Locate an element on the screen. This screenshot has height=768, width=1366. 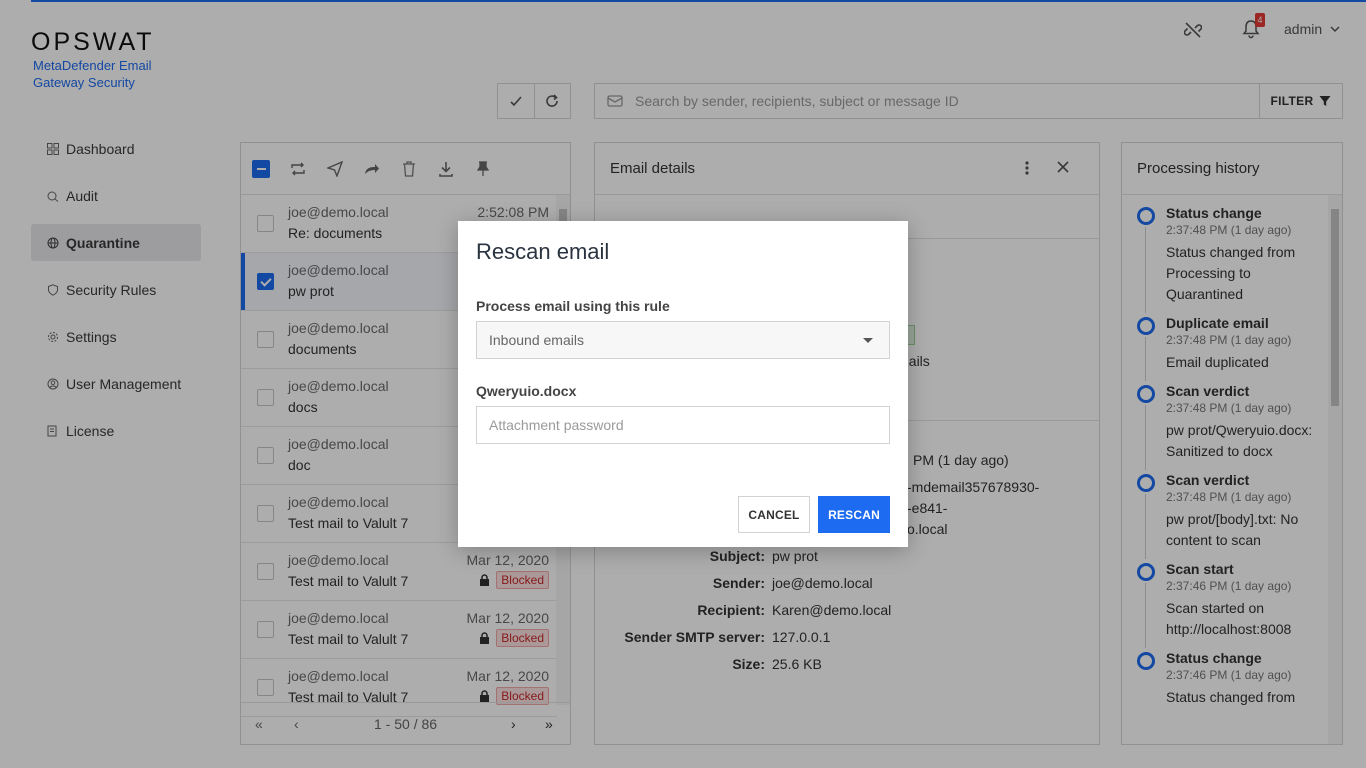
attachment-password-input is located at coordinates (683, 425).